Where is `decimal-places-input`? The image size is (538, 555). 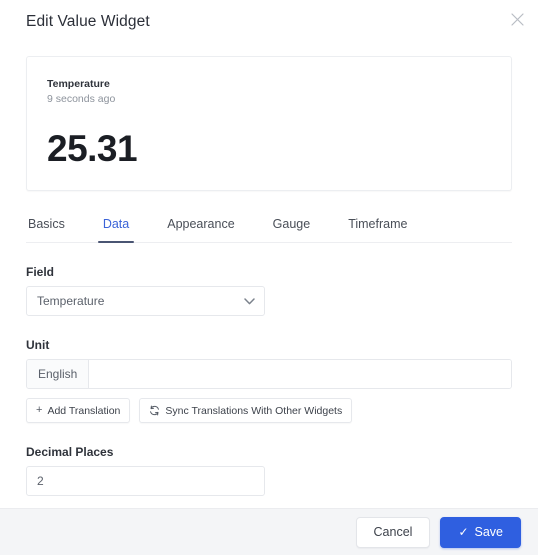 decimal-places-input is located at coordinates (145, 481).